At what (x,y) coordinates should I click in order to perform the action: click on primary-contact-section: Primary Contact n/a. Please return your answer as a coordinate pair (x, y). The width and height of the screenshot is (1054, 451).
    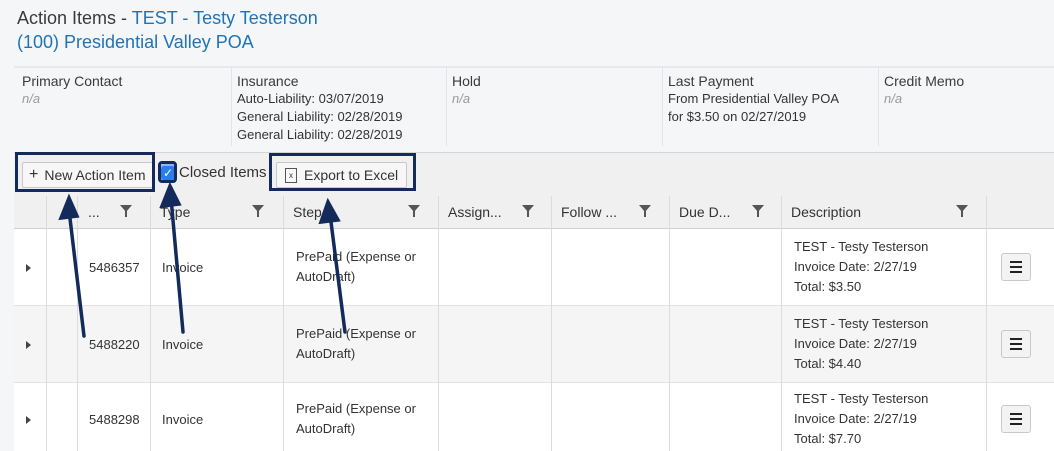
    Looking at the image, I should click on (72, 90).